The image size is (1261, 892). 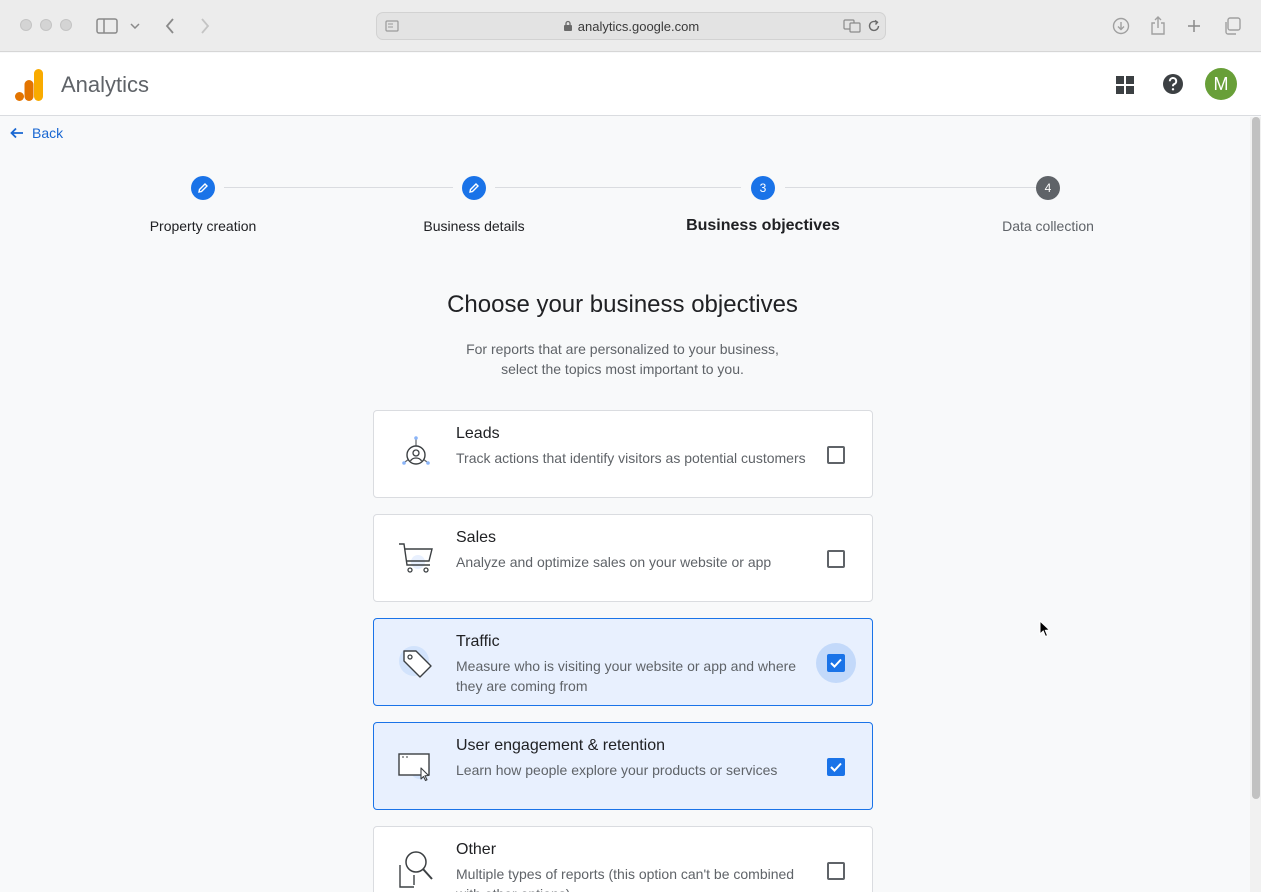 I want to click on help-icon, so click(x=1173, y=84).